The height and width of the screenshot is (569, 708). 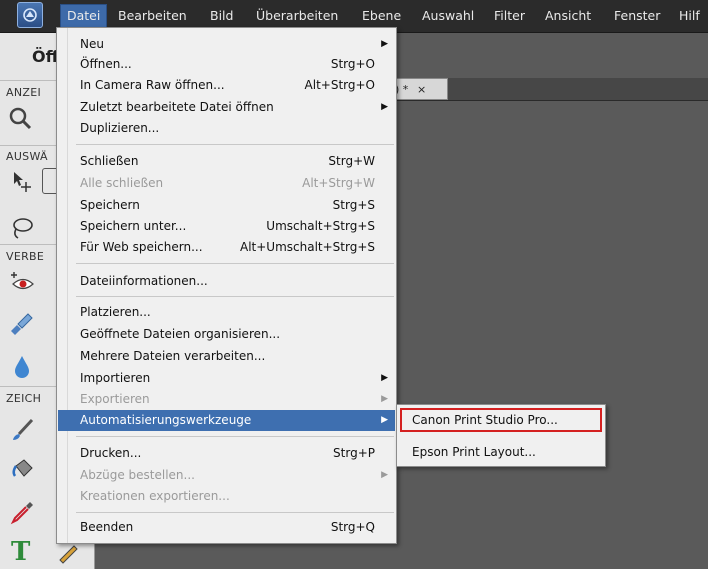 What do you see at coordinates (226, 161) in the screenshot?
I see `menu-item-schliessen: Schließen Strg+W` at bounding box center [226, 161].